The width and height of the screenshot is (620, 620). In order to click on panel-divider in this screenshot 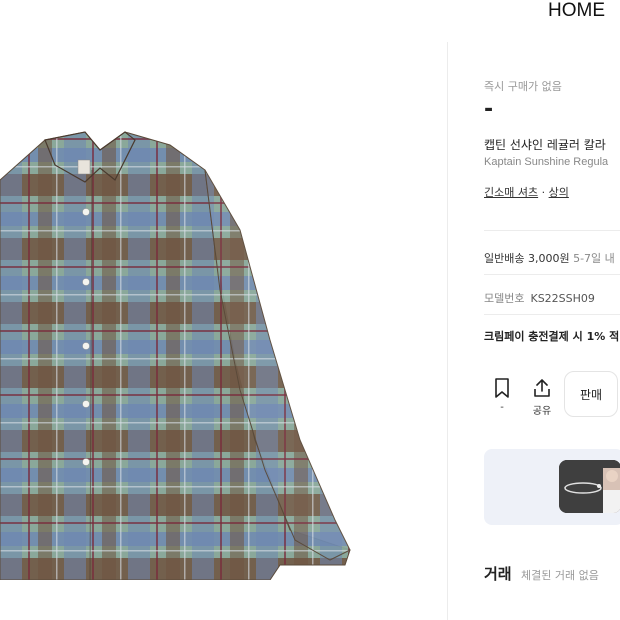, I will do `click(447, 331)`.